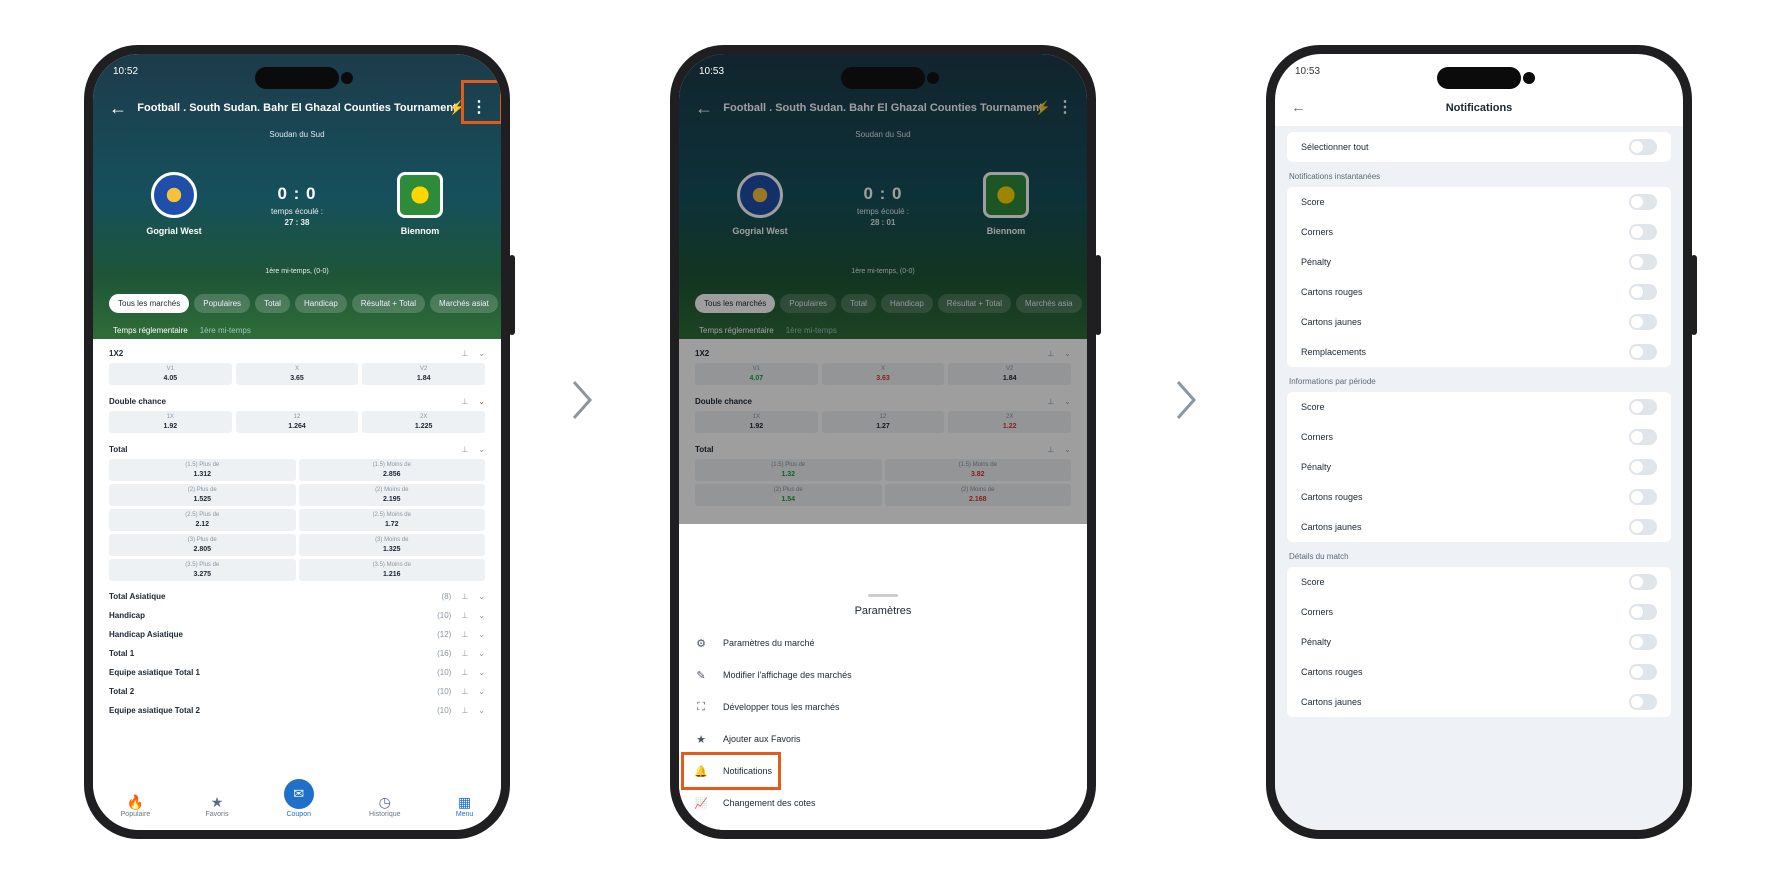  What do you see at coordinates (222, 303) in the screenshot?
I see `chip-popular: Populaires` at bounding box center [222, 303].